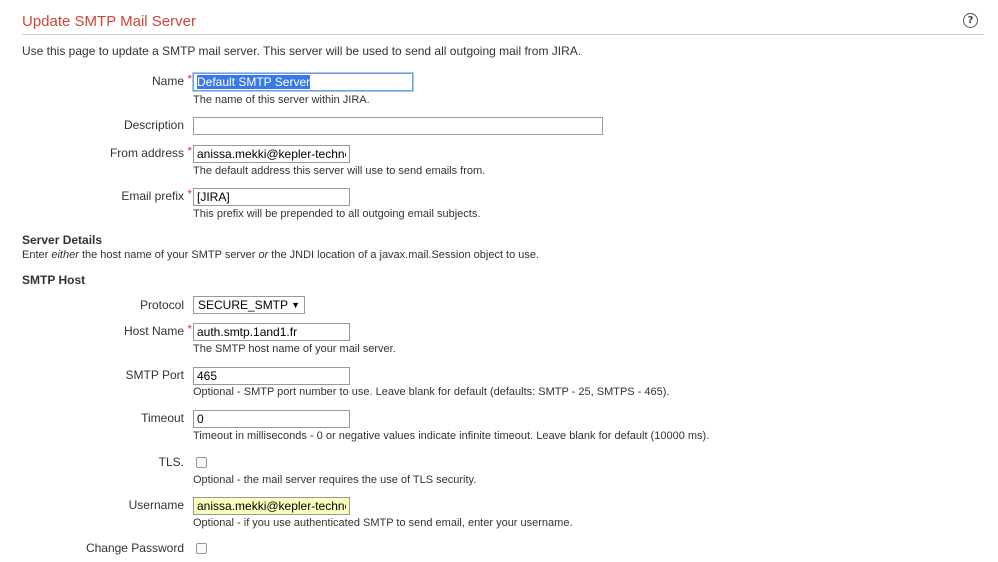 Image resolution: width=998 pixels, height=562 pixels. What do you see at coordinates (134, 548) in the screenshot?
I see `change-password-label: Change Password` at bounding box center [134, 548].